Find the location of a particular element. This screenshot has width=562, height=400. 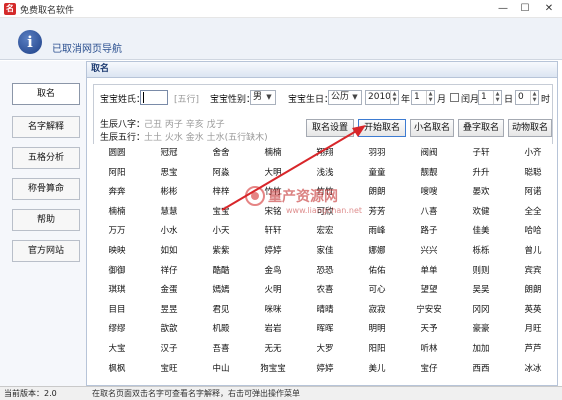

naming-settings-button: 取名设置 is located at coordinates (330, 128).